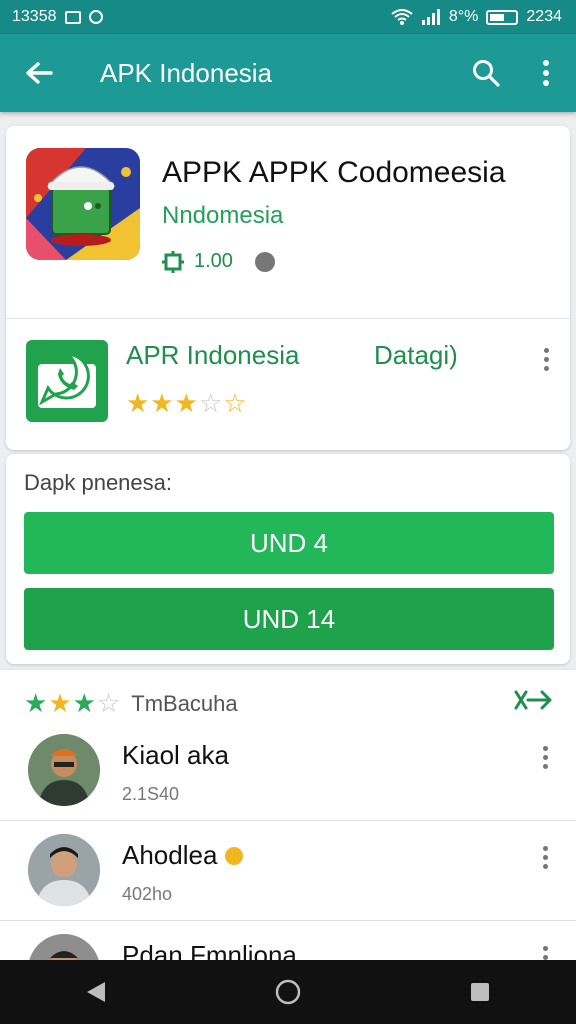 The height and width of the screenshot is (1024, 576). I want to click on back-button, so click(39, 73).